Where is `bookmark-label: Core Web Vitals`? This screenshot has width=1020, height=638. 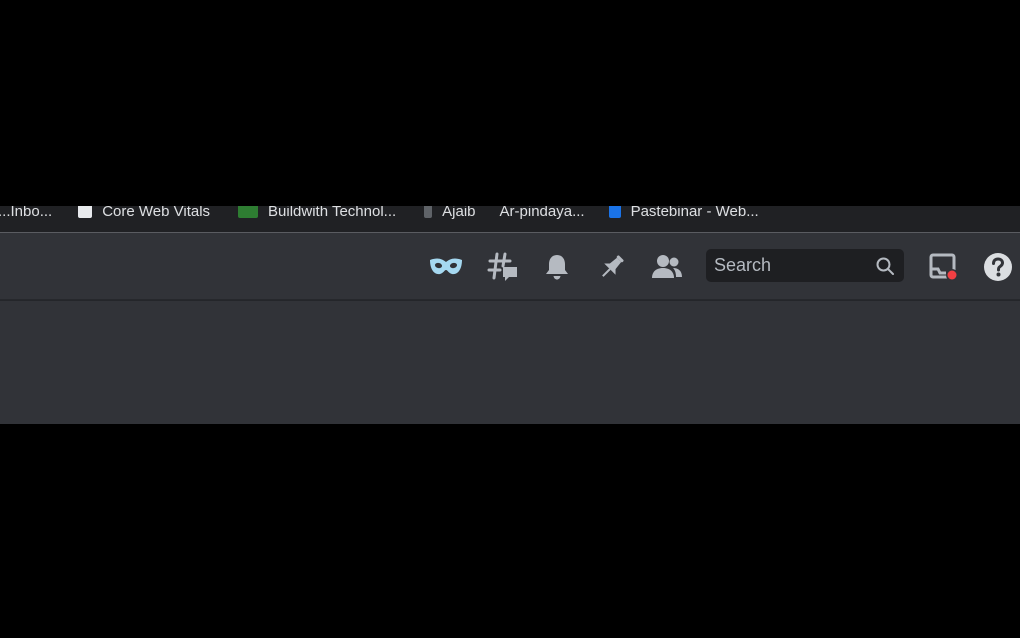 bookmark-label: Core Web Vitals is located at coordinates (156, 213).